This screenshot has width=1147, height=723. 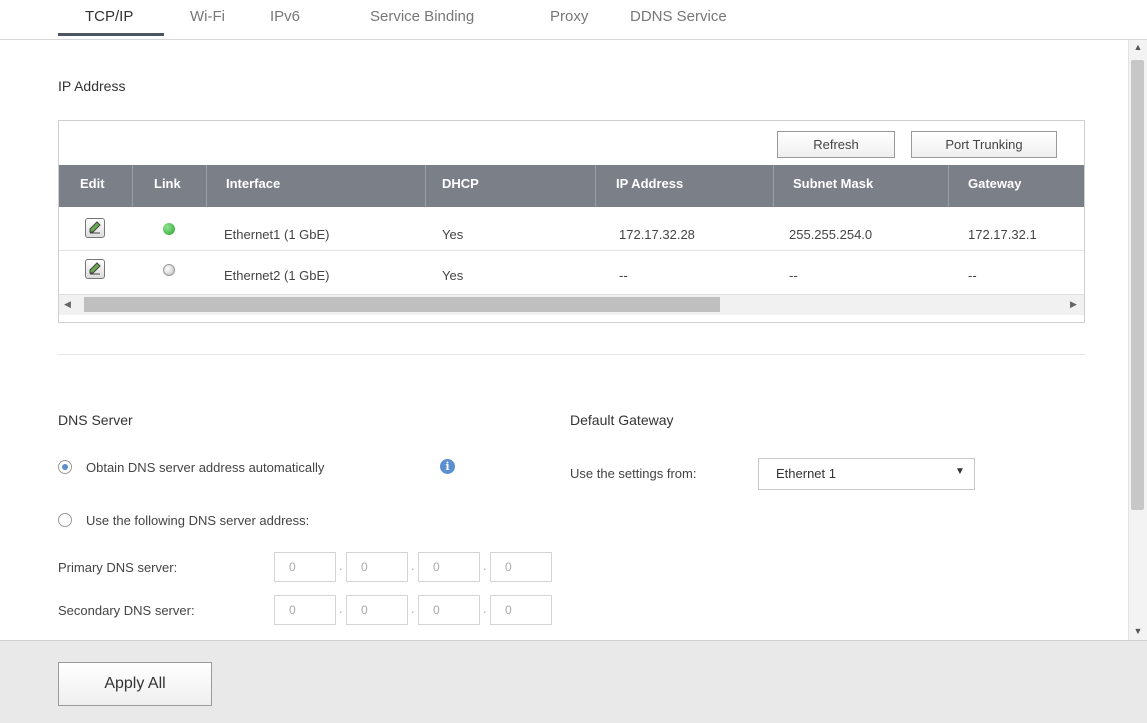 I want to click on secondary-dns-label: Secondary DNS server:, so click(x=126, y=610).